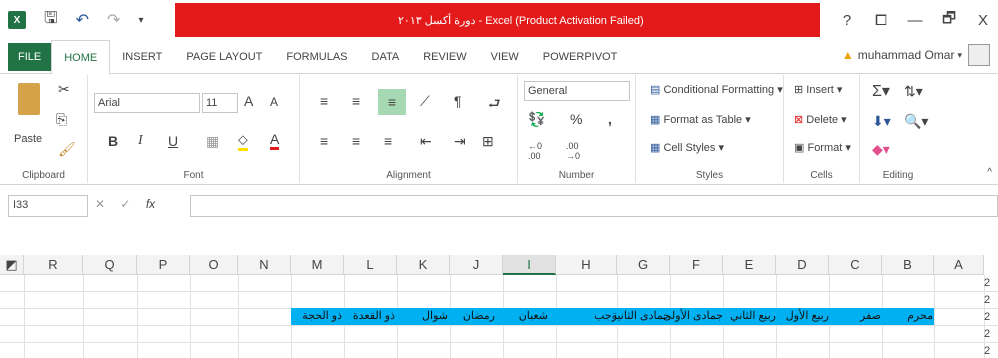  I want to click on text-direction-icon: ¶, so click(458, 101).